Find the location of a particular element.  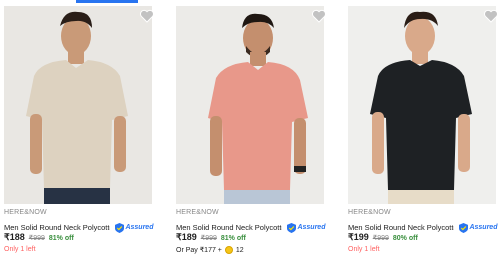

selling-price: ₹188 is located at coordinates (14, 237).